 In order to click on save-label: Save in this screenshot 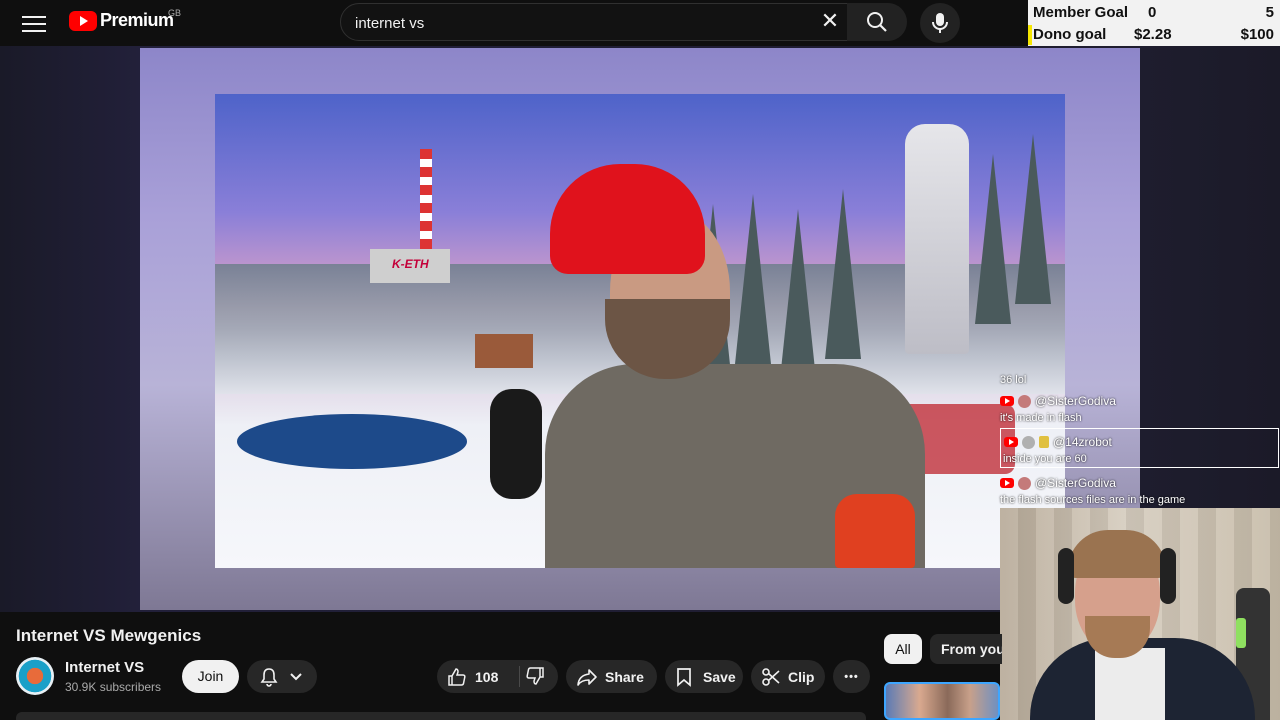, I will do `click(719, 676)`.